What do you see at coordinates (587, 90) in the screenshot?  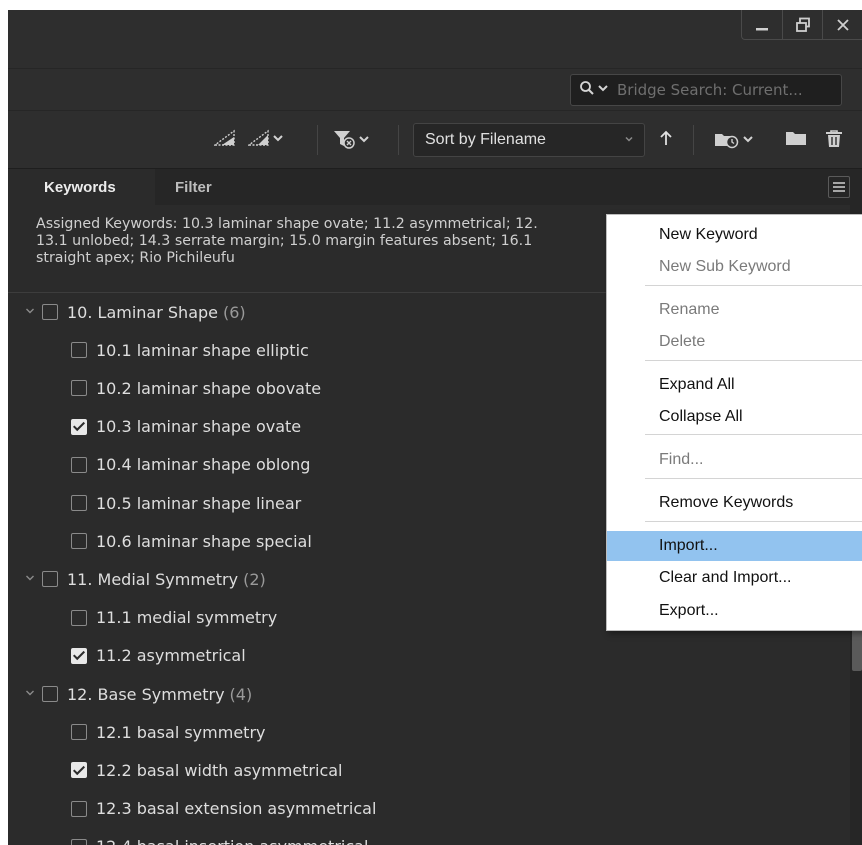 I see `search-icon` at bounding box center [587, 90].